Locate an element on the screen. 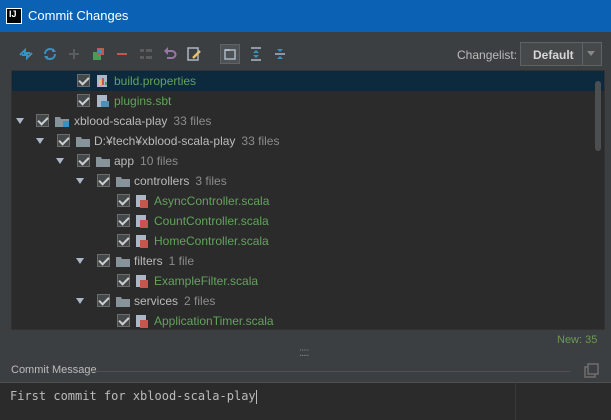 The height and width of the screenshot is (420, 611). tree-row-label: AsyncController.scala is located at coordinates (212, 201).